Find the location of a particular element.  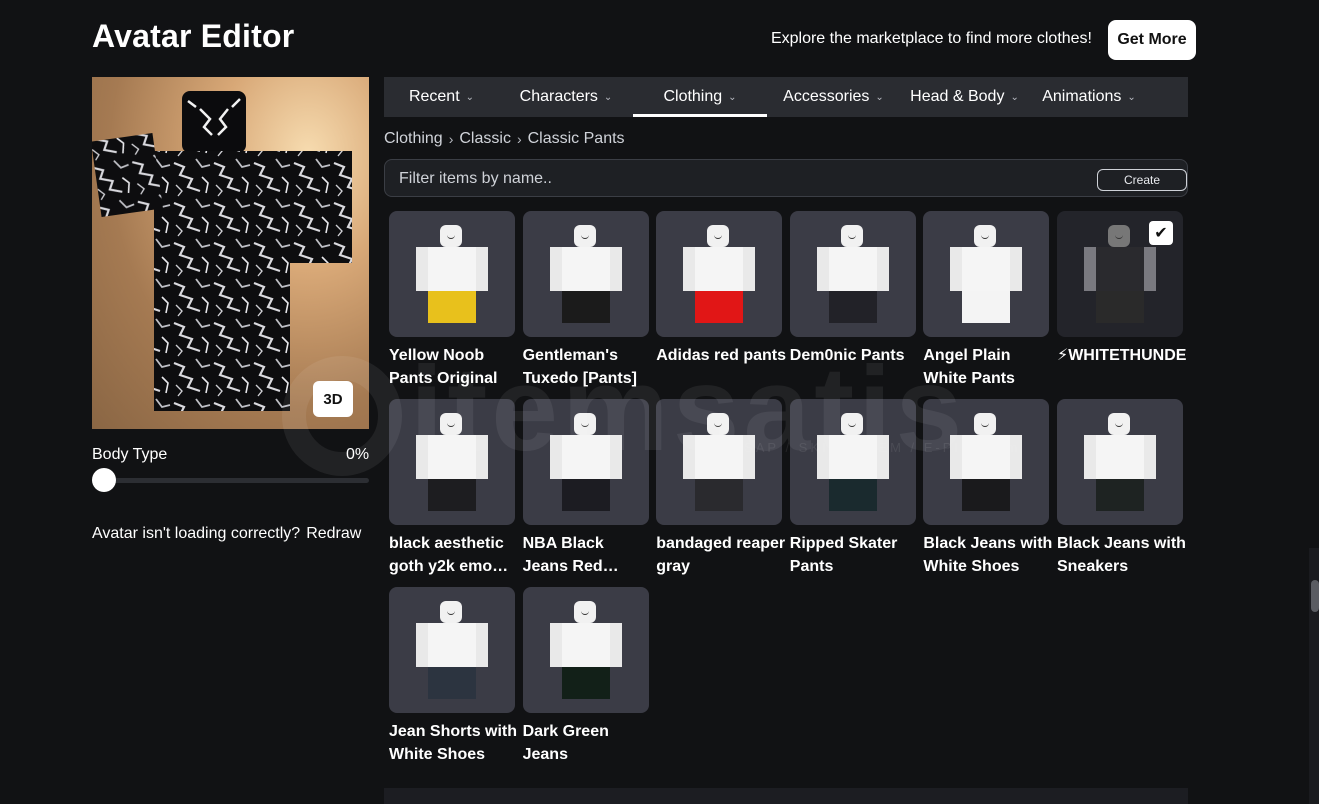

redraw-link: Redraw is located at coordinates (333, 533).